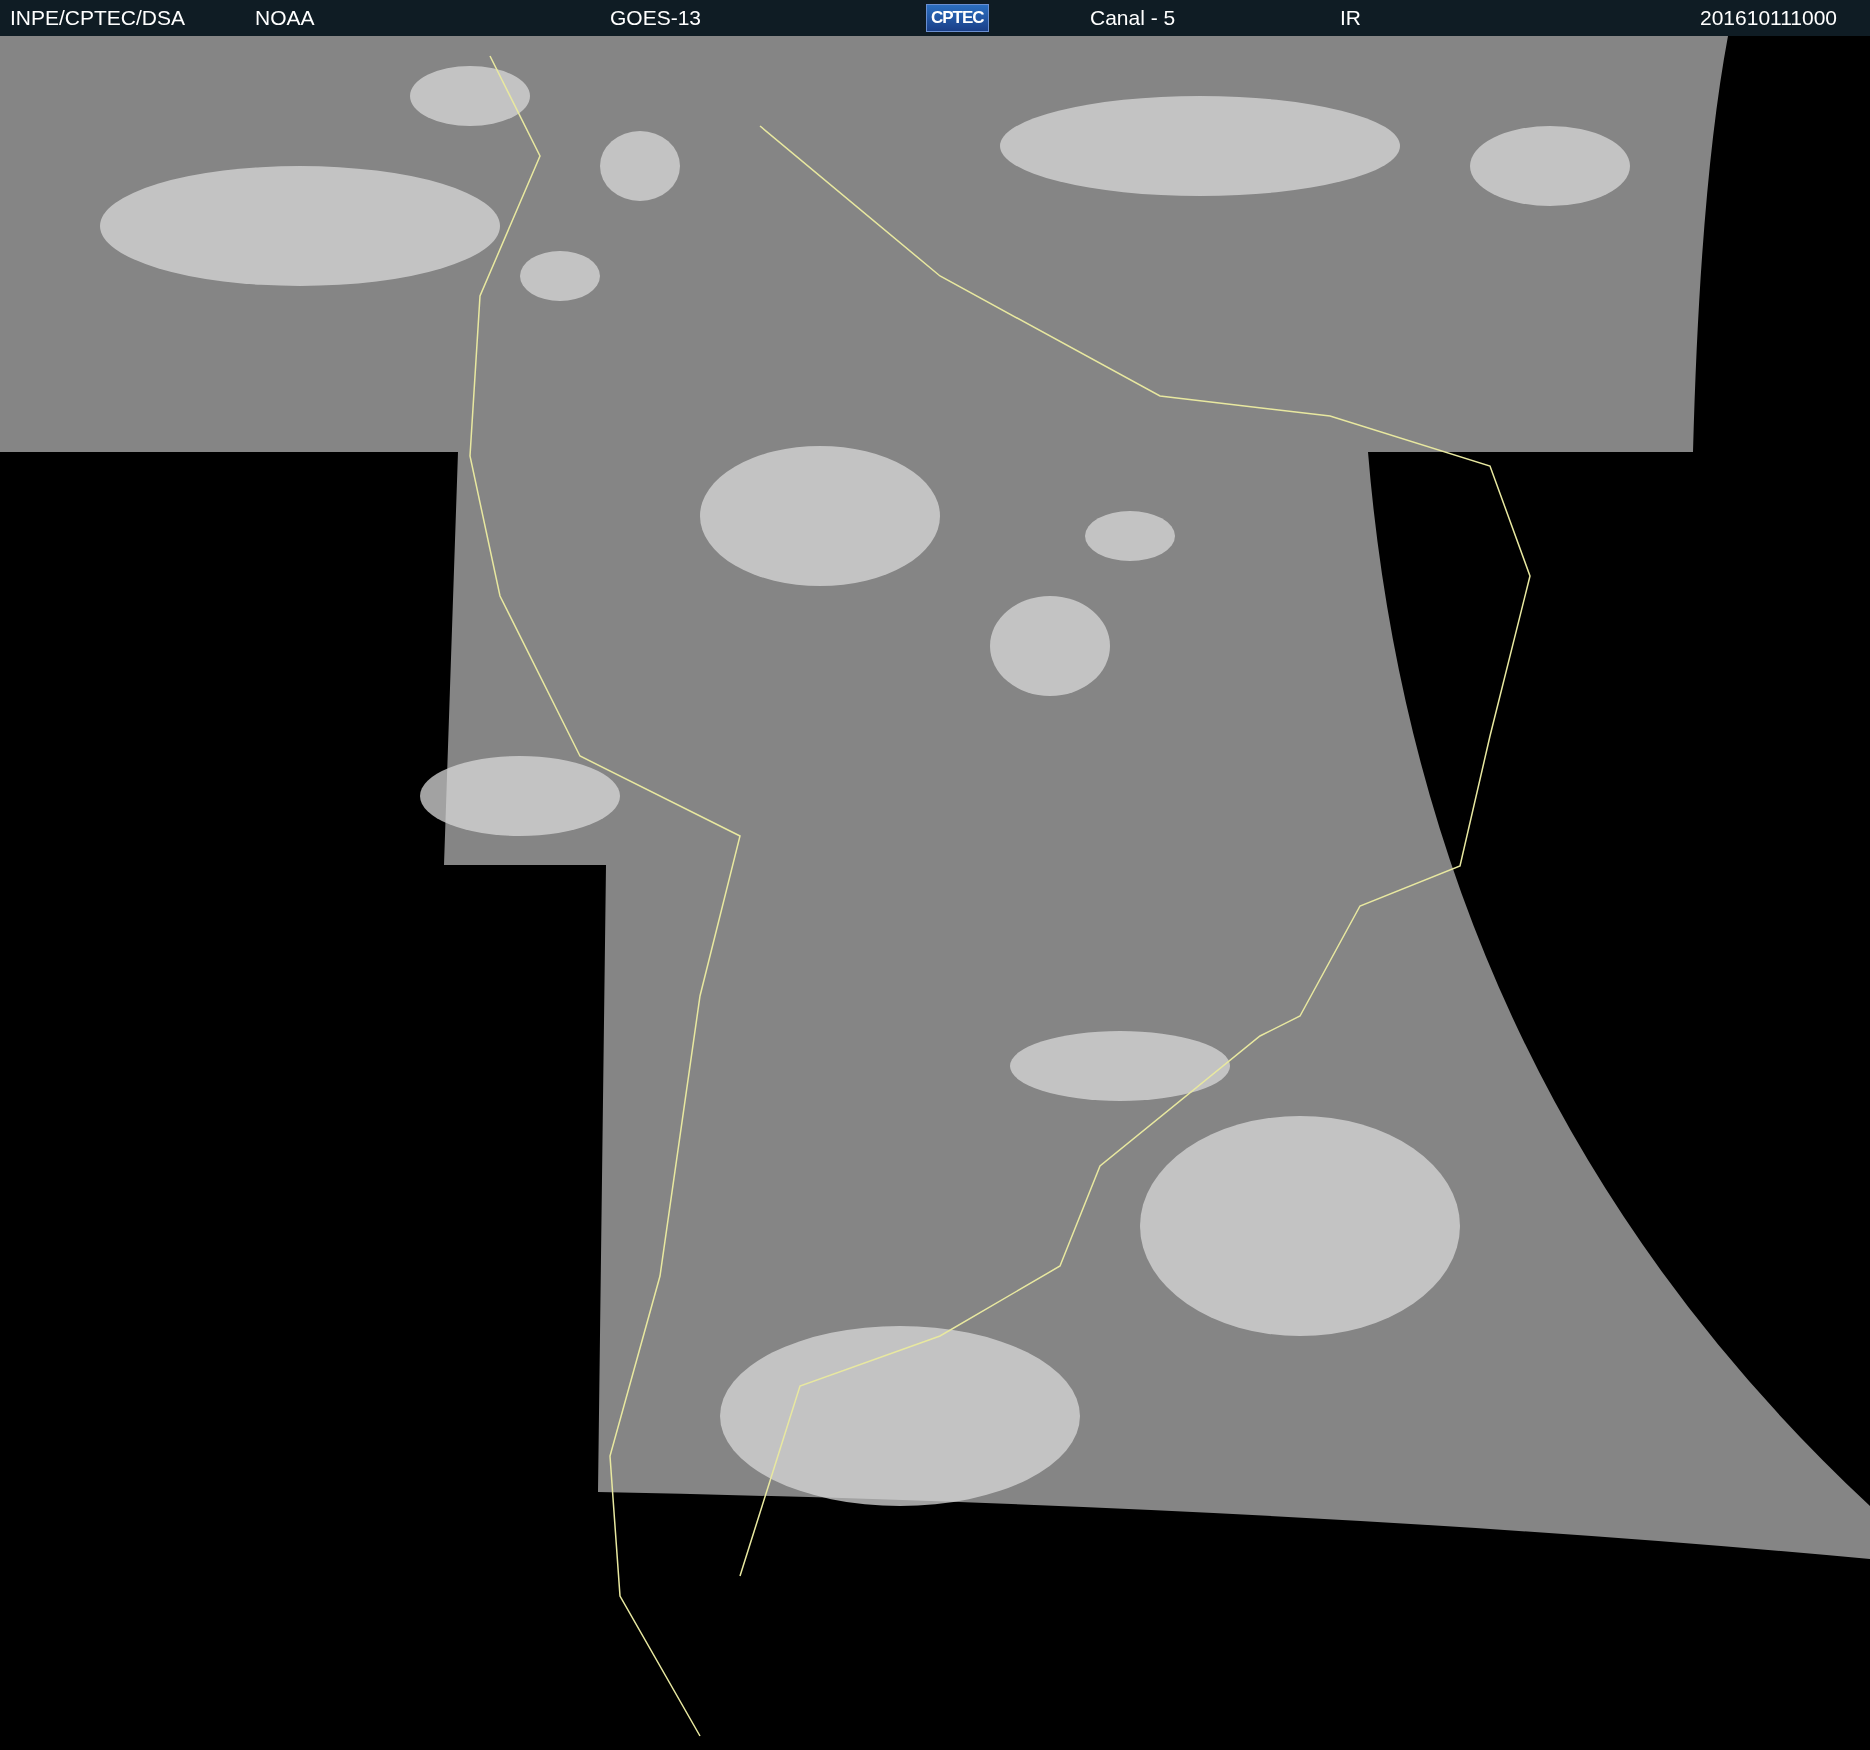 The image size is (1870, 1750). I want to click on header-label: Canal - 5, so click(1133, 18).